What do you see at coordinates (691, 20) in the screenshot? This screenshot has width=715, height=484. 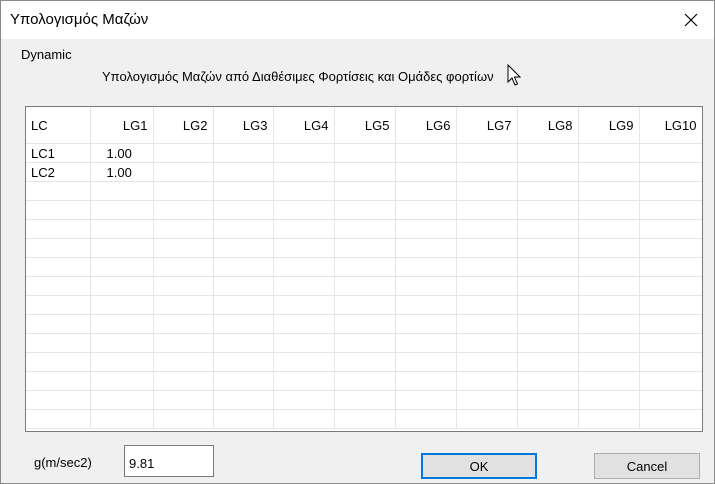 I see `close-button` at bounding box center [691, 20].